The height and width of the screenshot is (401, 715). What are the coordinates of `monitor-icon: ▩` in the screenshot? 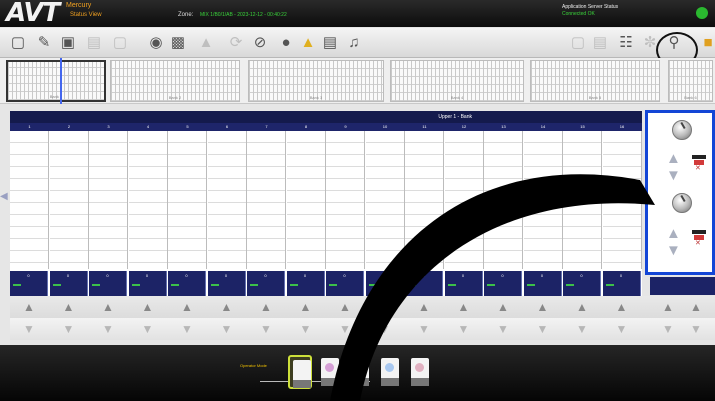 It's located at (178, 42).